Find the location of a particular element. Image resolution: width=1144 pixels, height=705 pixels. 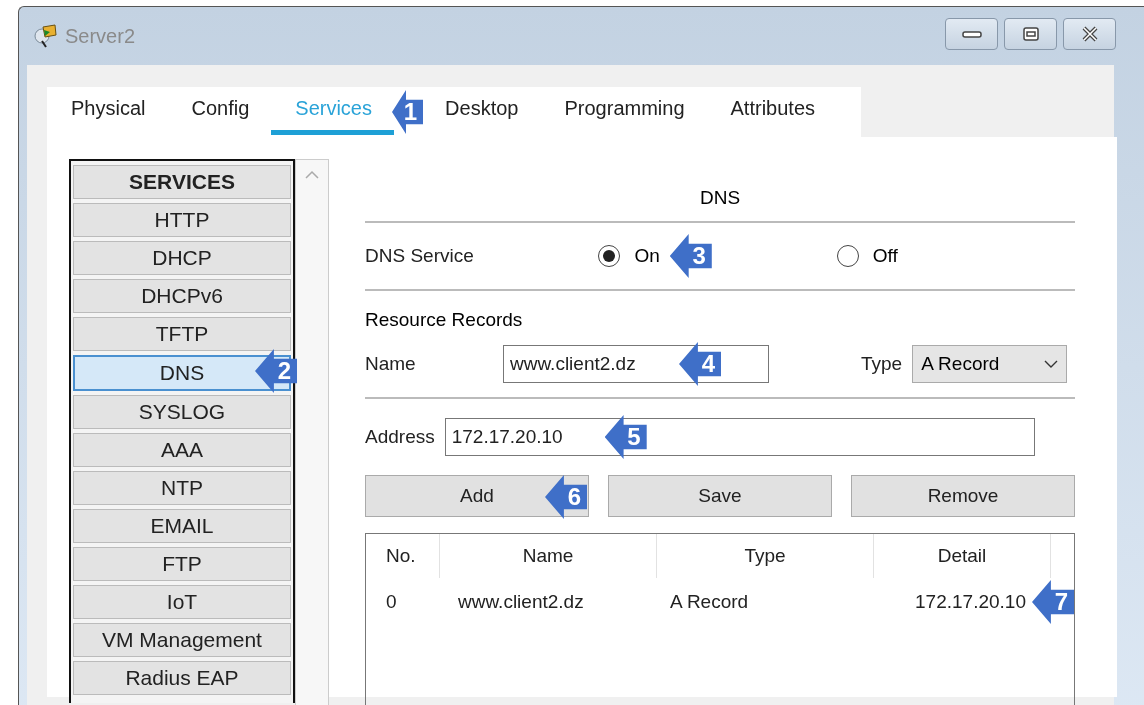

maximize-icon is located at coordinates (1030, 34).